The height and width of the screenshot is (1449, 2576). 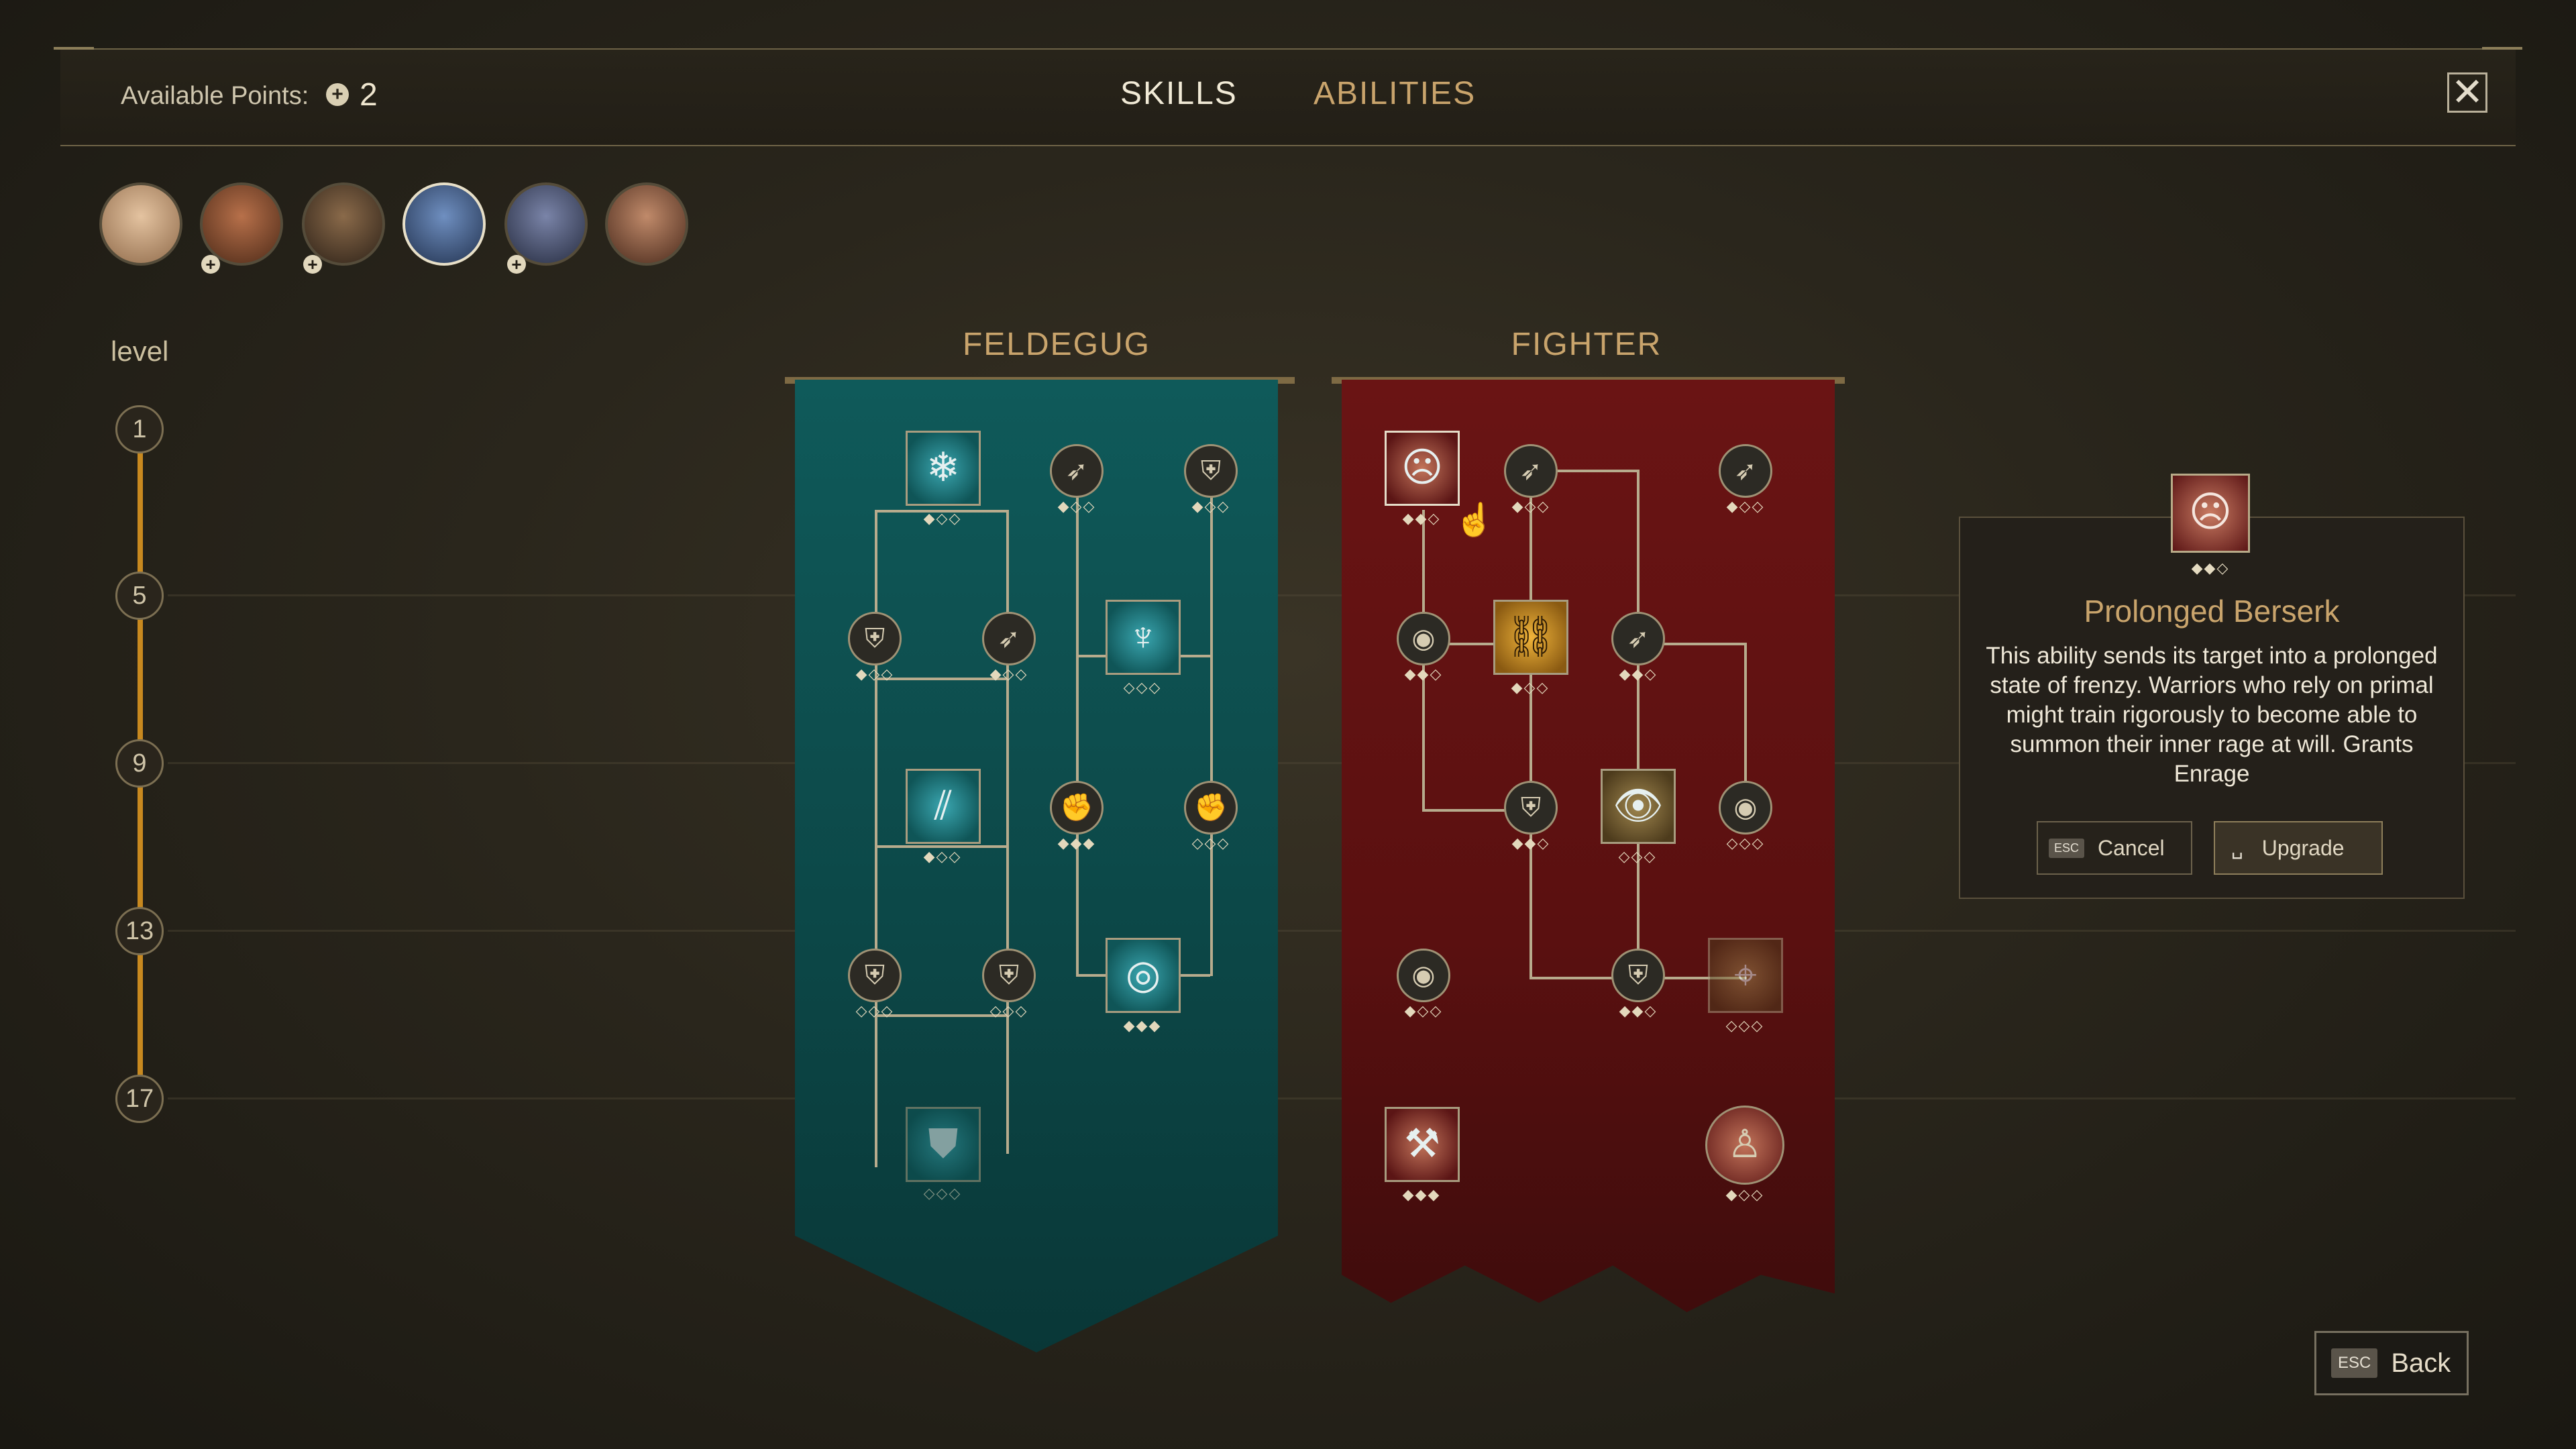 I want to click on level-marker: 13, so click(x=139, y=931).